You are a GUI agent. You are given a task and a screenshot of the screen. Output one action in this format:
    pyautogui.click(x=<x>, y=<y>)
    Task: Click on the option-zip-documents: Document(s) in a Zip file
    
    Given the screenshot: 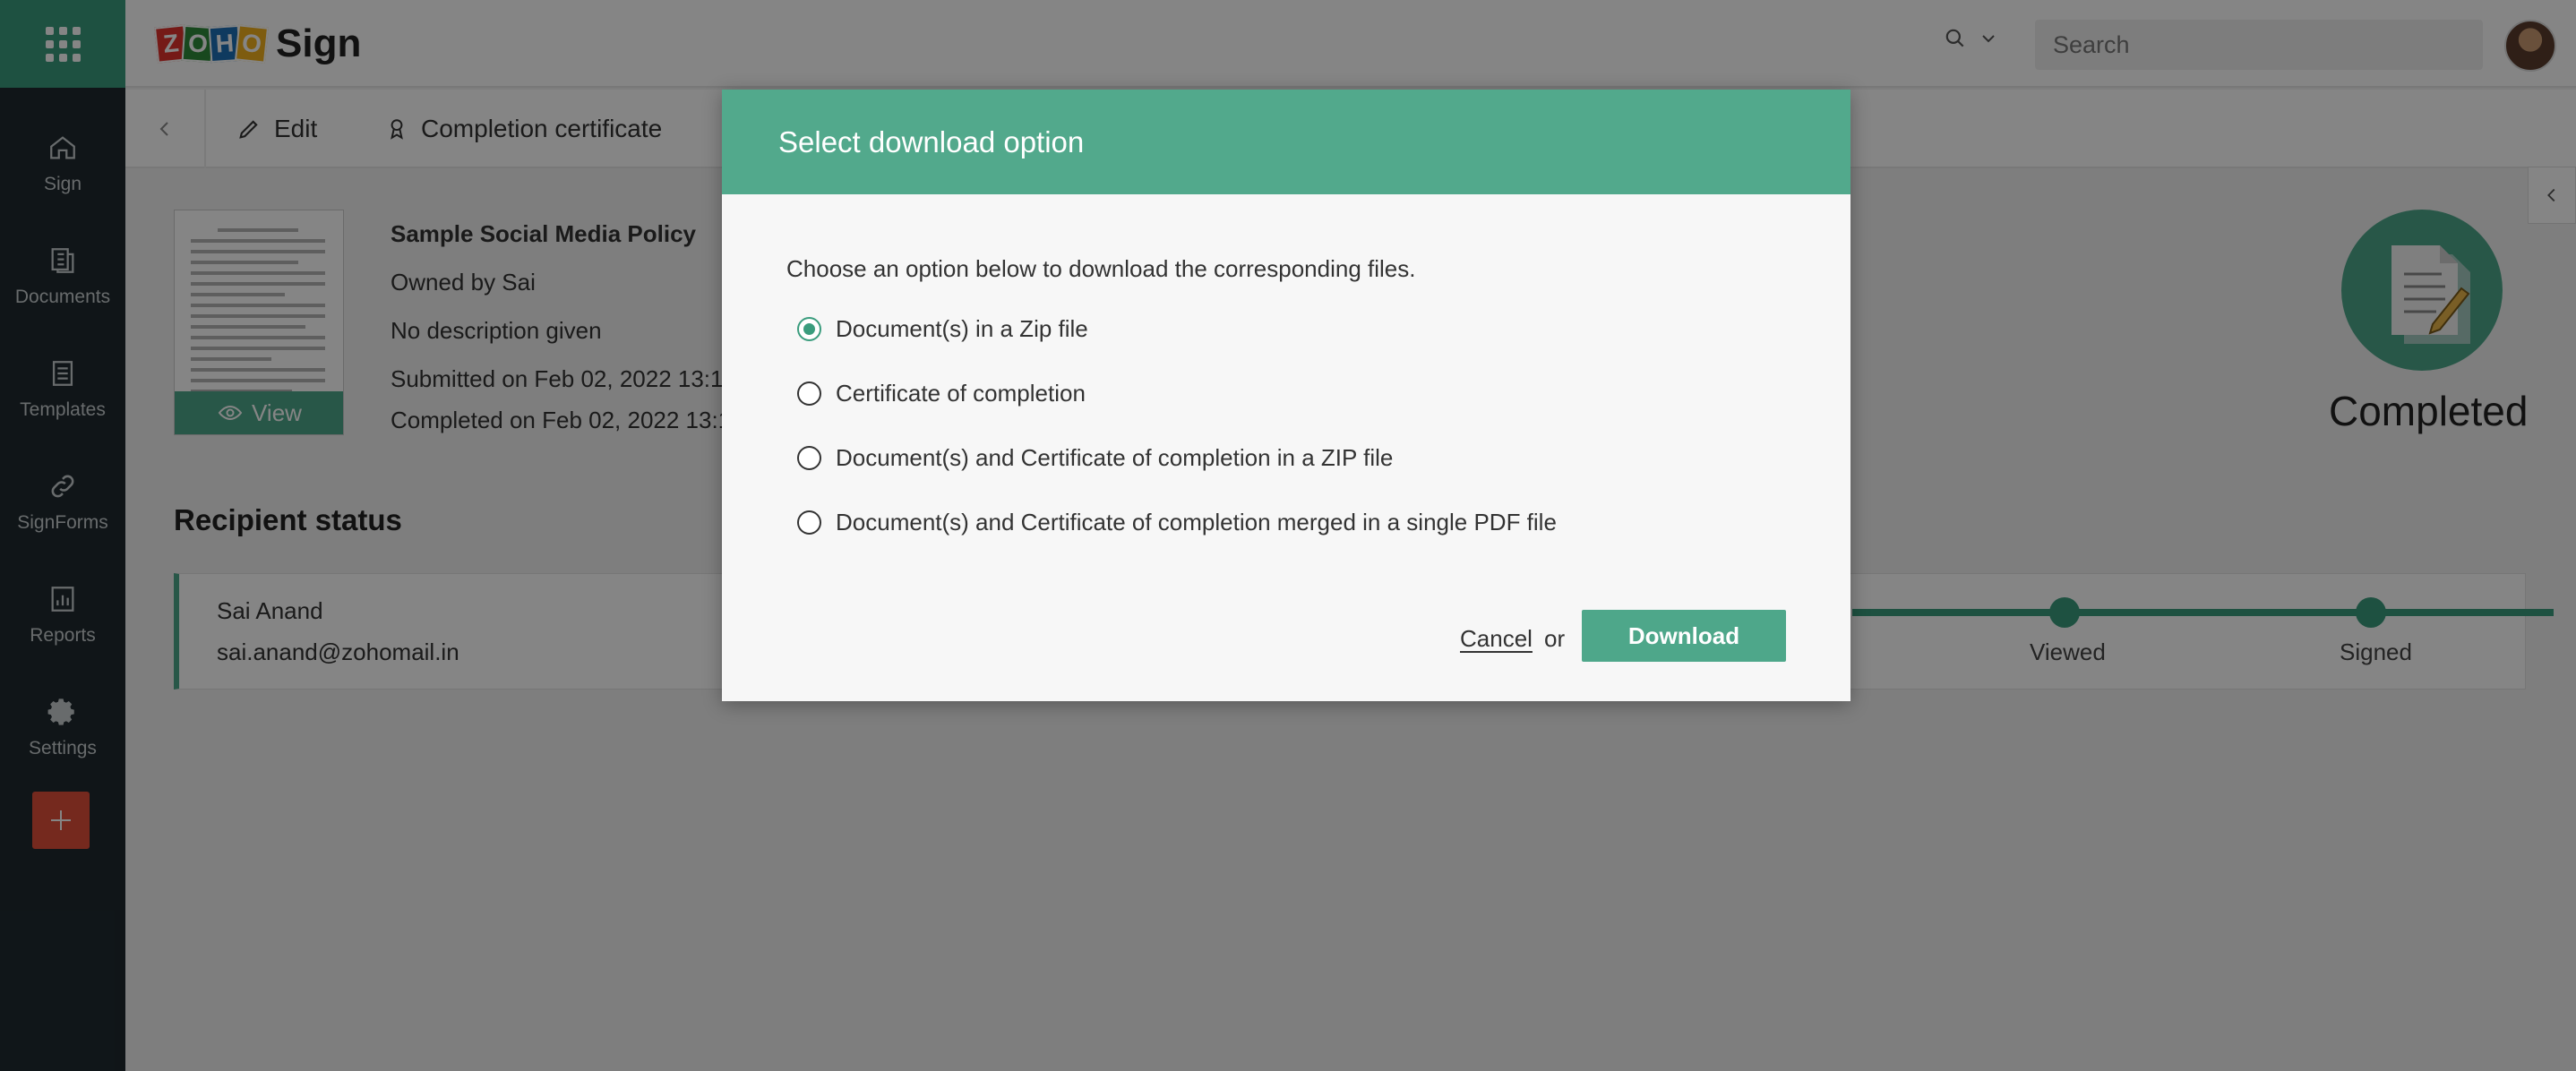 What is the action you would take?
    pyautogui.click(x=942, y=329)
    